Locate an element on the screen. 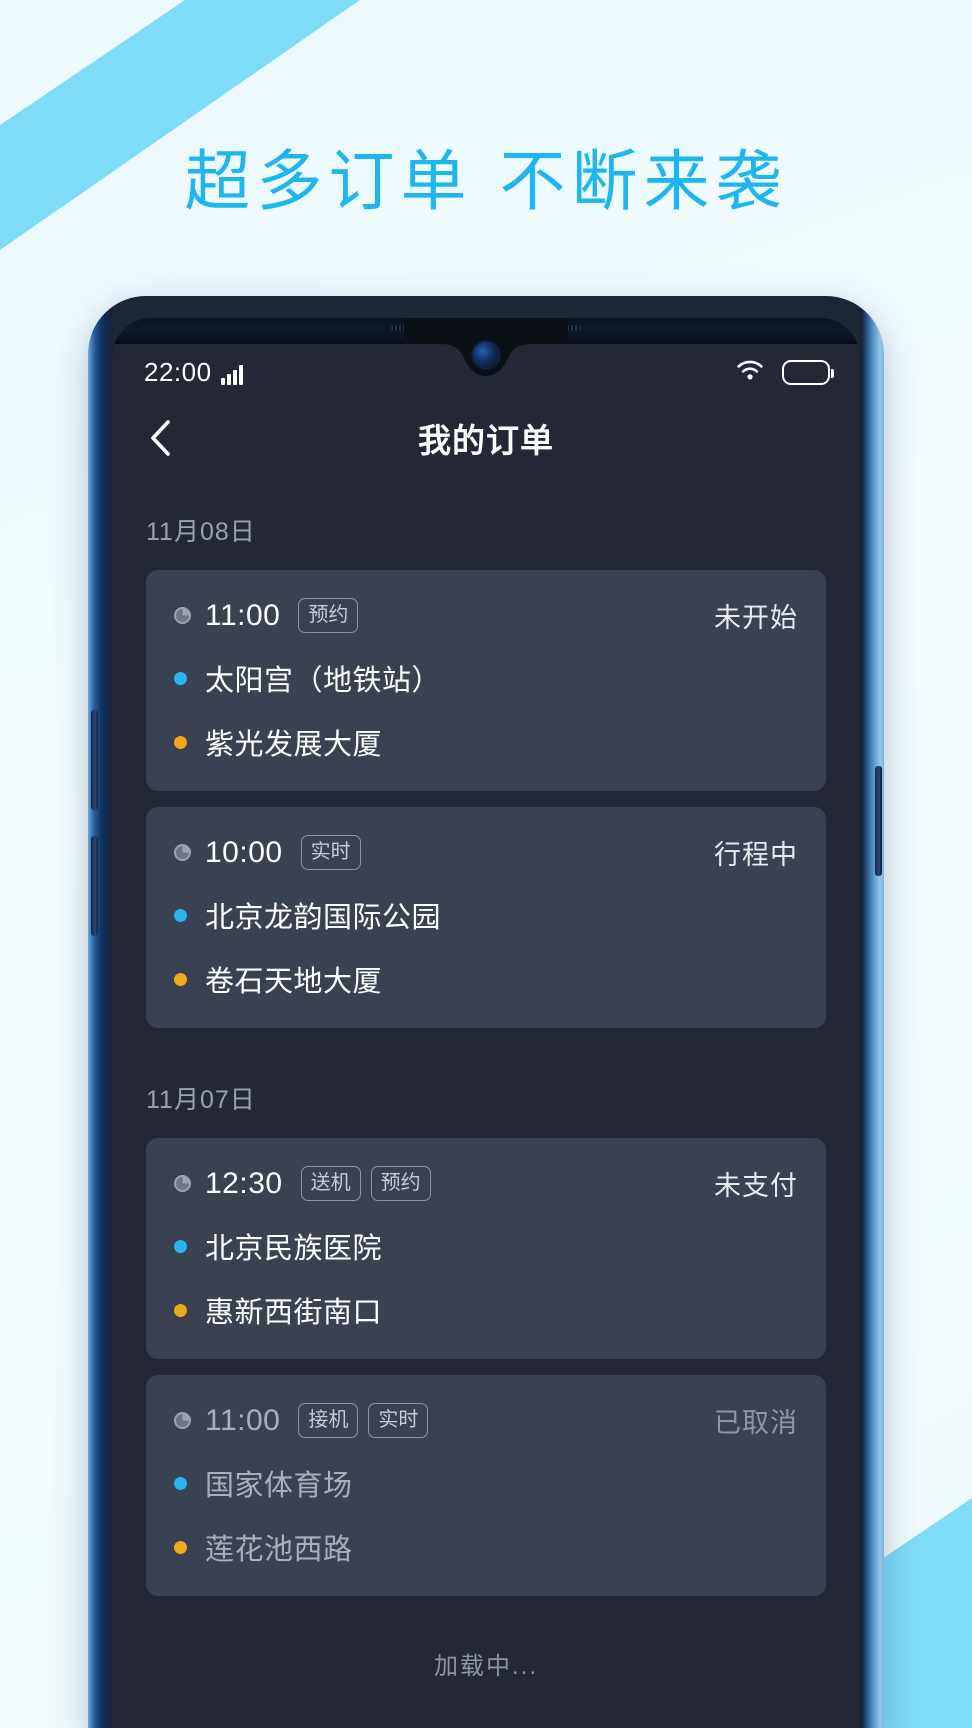 This screenshot has width=972, height=1728. order-end-address: 紫光发展大厦 is located at coordinates (294, 745).